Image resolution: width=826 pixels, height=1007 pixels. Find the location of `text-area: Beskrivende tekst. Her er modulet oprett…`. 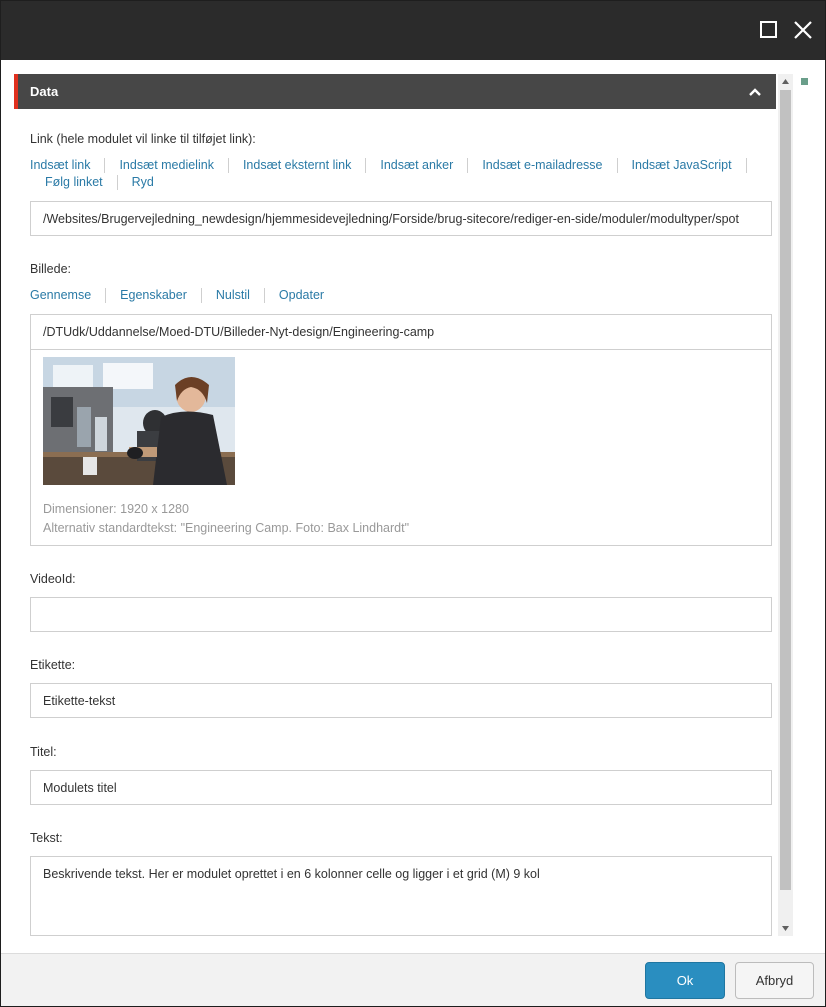

text-area: Beskrivende tekst. Her er modulet oprett… is located at coordinates (401, 896).